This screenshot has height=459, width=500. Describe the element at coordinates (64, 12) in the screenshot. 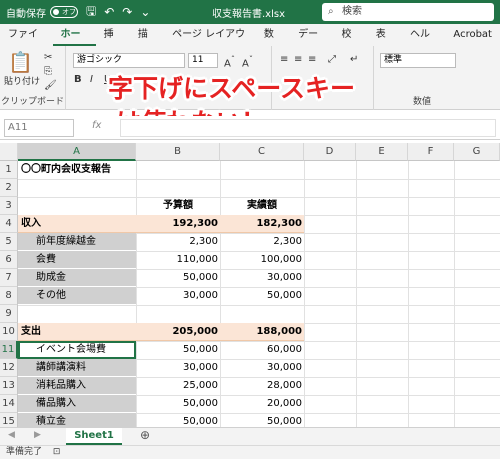

I see `autosave-toggle: オフ` at that location.